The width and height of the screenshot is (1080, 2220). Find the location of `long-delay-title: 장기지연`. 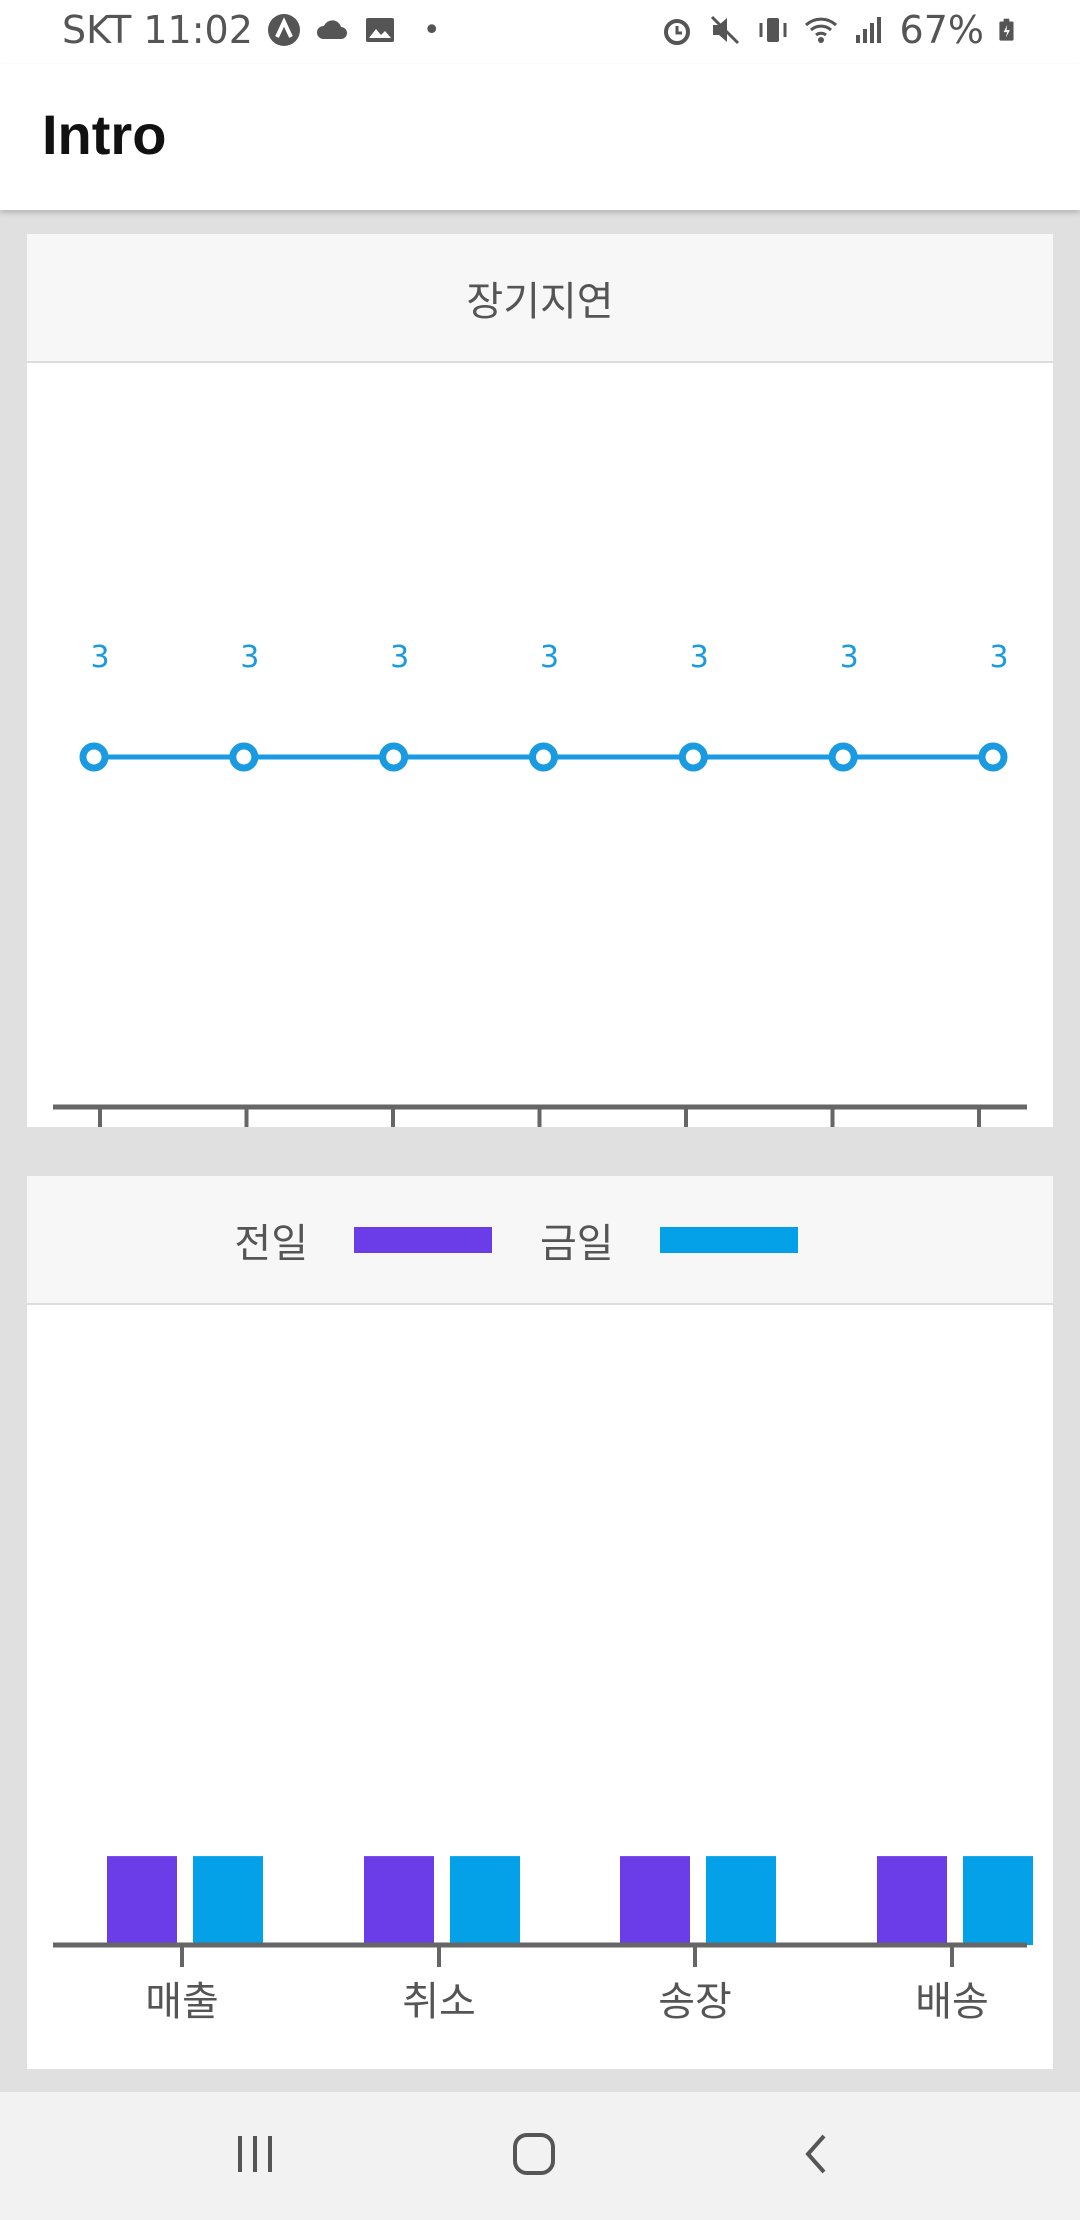

long-delay-title: 장기지연 is located at coordinates (540, 301).